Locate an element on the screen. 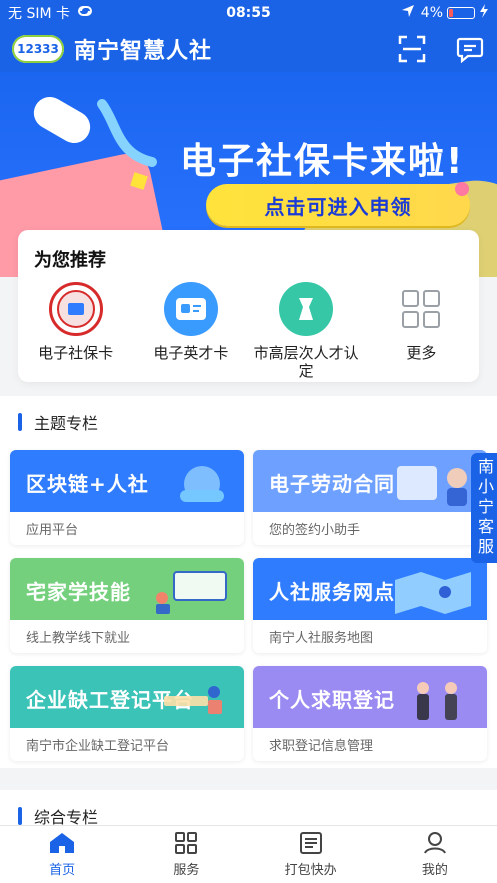  topic-card-service-points: 人社服务网点 南宁人社服务地图 is located at coordinates (370, 605).